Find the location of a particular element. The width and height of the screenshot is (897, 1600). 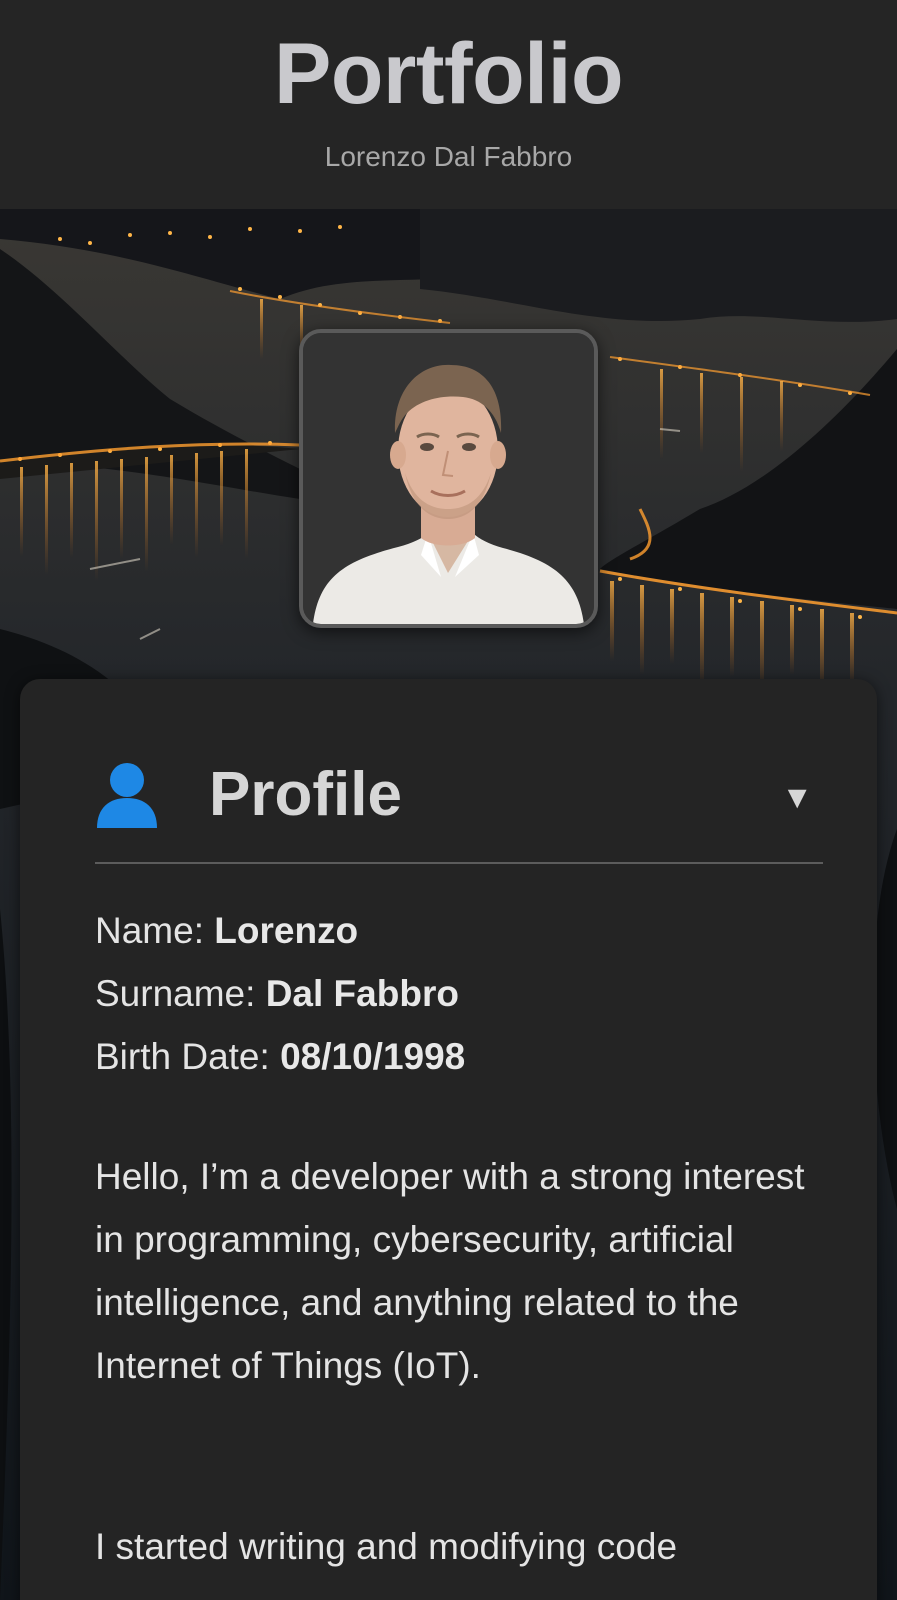

profile-photo-icon is located at coordinates (448, 478).